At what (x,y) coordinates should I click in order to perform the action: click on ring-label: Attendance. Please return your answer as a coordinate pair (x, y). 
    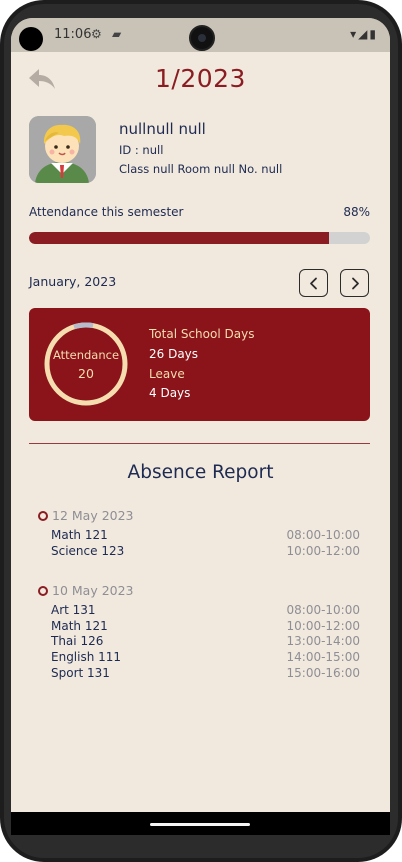
    Looking at the image, I should click on (86, 355).